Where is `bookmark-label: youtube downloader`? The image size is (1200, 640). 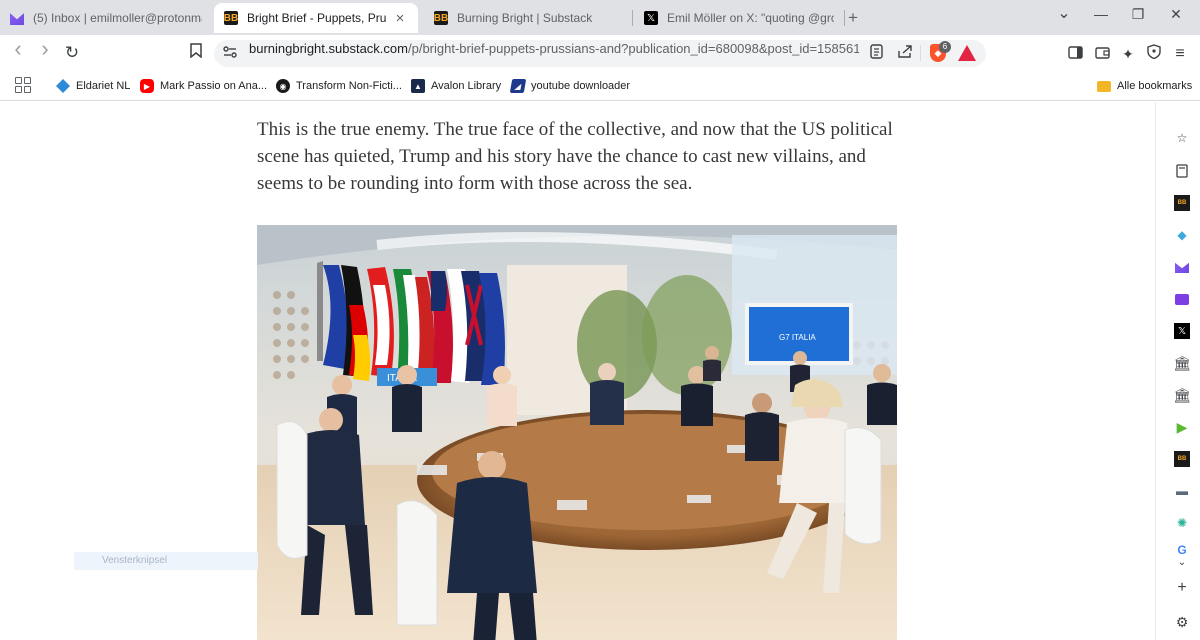 bookmark-label: youtube downloader is located at coordinates (581, 86).